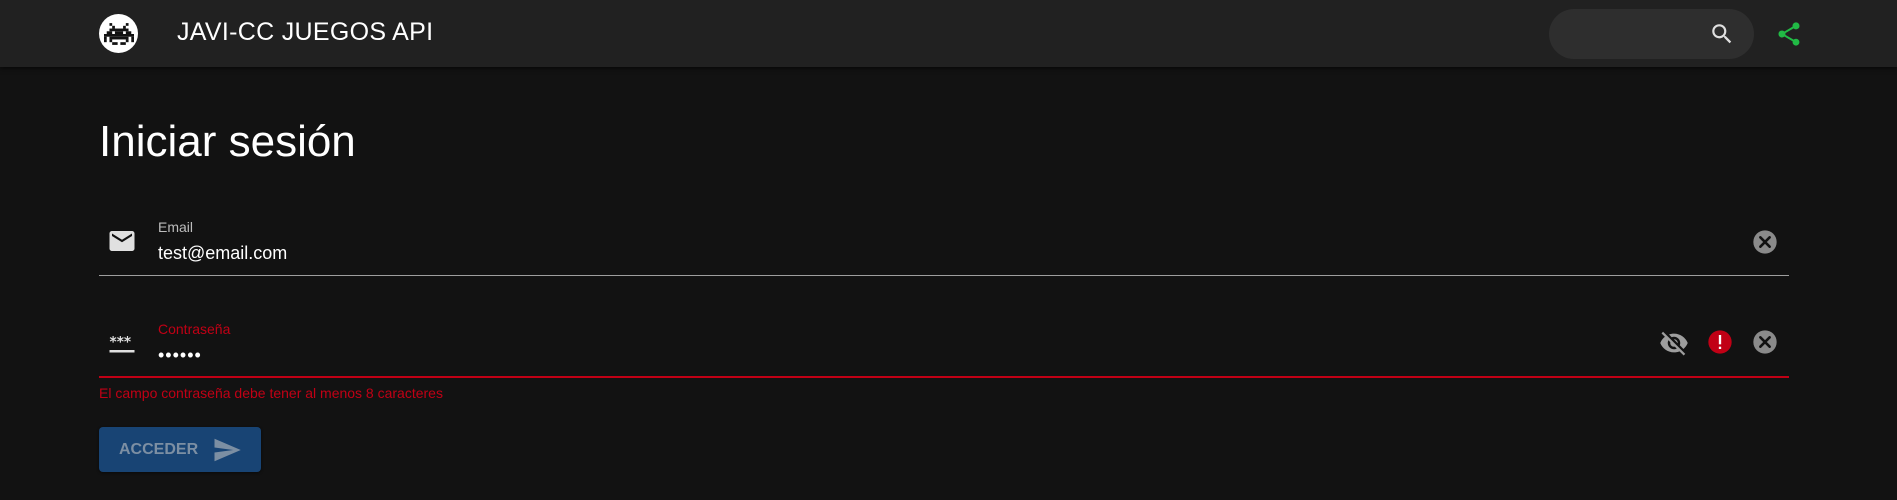 This screenshot has height=500, width=1897. I want to click on search-box, so click(1651, 34).